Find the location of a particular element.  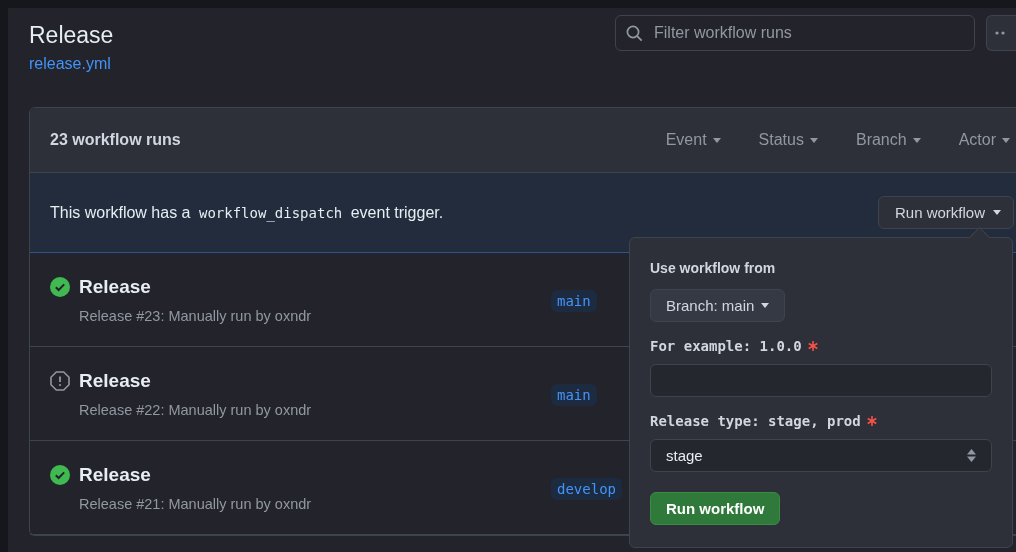

input-label: For example: 1.0.0 is located at coordinates (726, 346).